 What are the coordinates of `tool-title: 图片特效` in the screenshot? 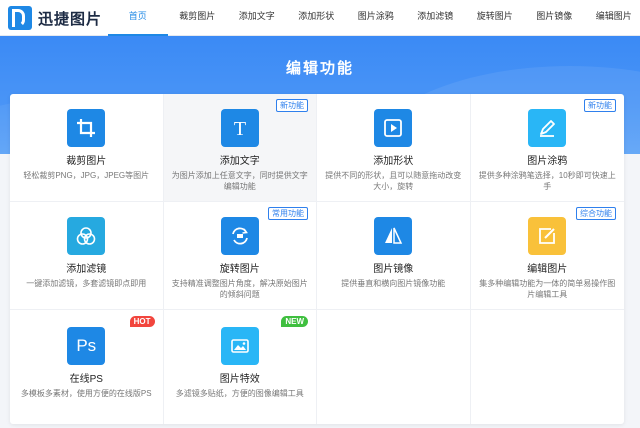 It's located at (239, 379).